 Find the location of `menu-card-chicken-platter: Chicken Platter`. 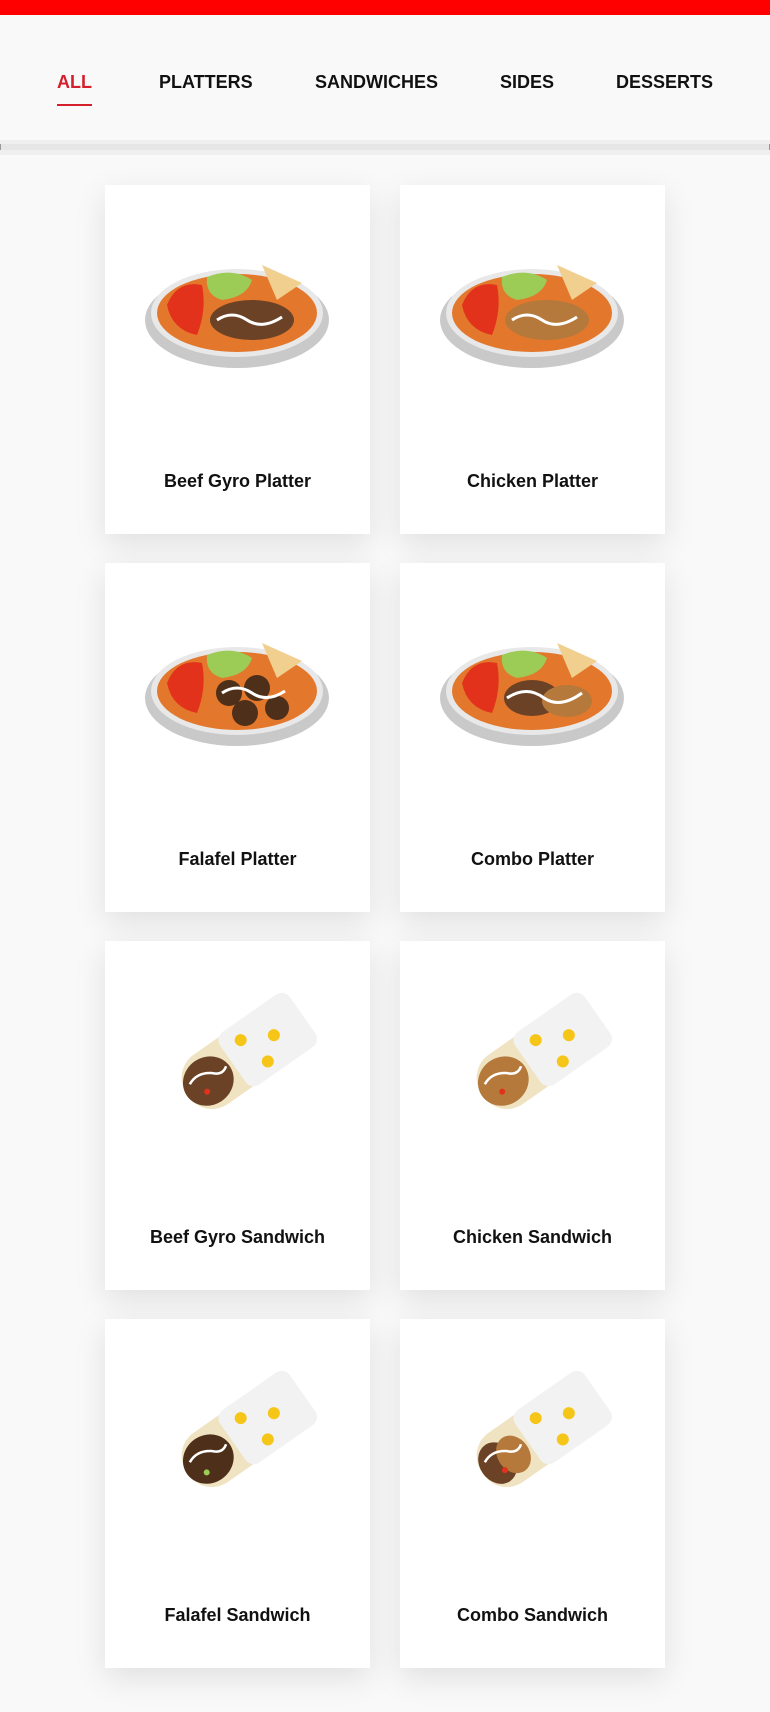

menu-card-chicken-platter: Chicken Platter is located at coordinates (532, 359).